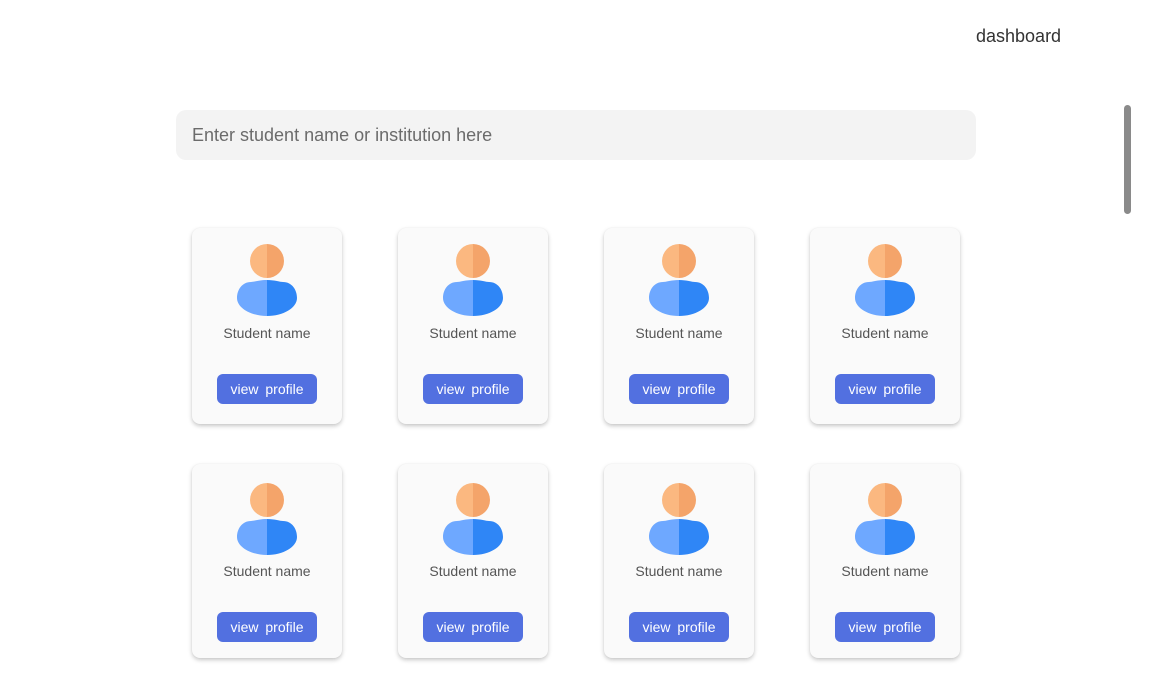 This screenshot has height=700, width=1152. I want to click on search-input, so click(576, 135).